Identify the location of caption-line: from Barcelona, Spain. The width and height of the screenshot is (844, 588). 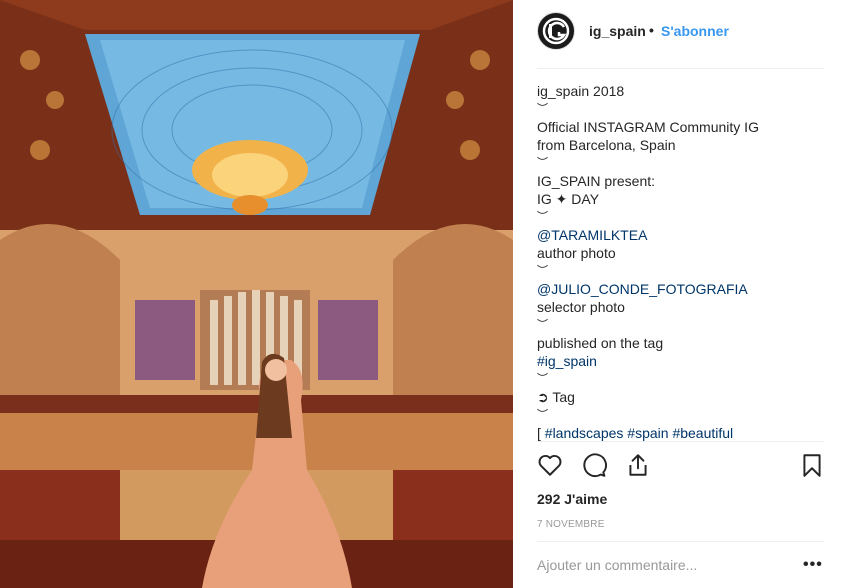
(606, 145).